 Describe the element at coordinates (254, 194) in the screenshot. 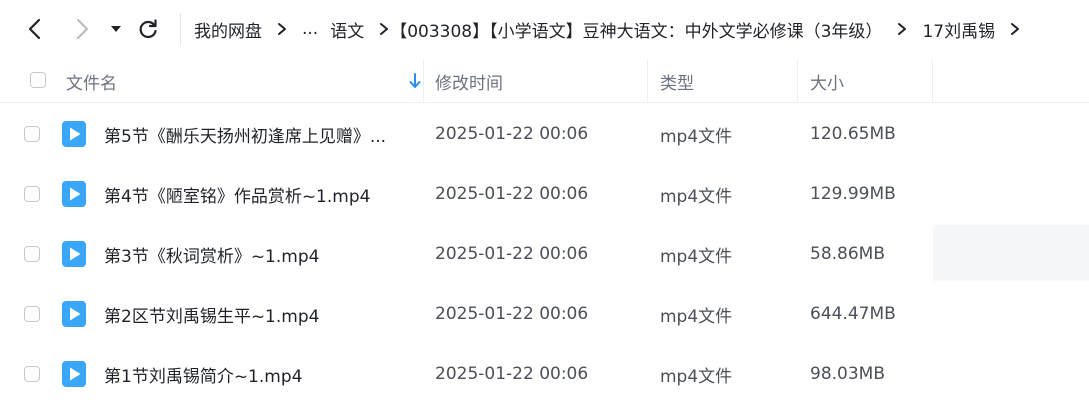

I see `file-name: 第4节《陋室铭》作品赏析~1.mp4` at that location.